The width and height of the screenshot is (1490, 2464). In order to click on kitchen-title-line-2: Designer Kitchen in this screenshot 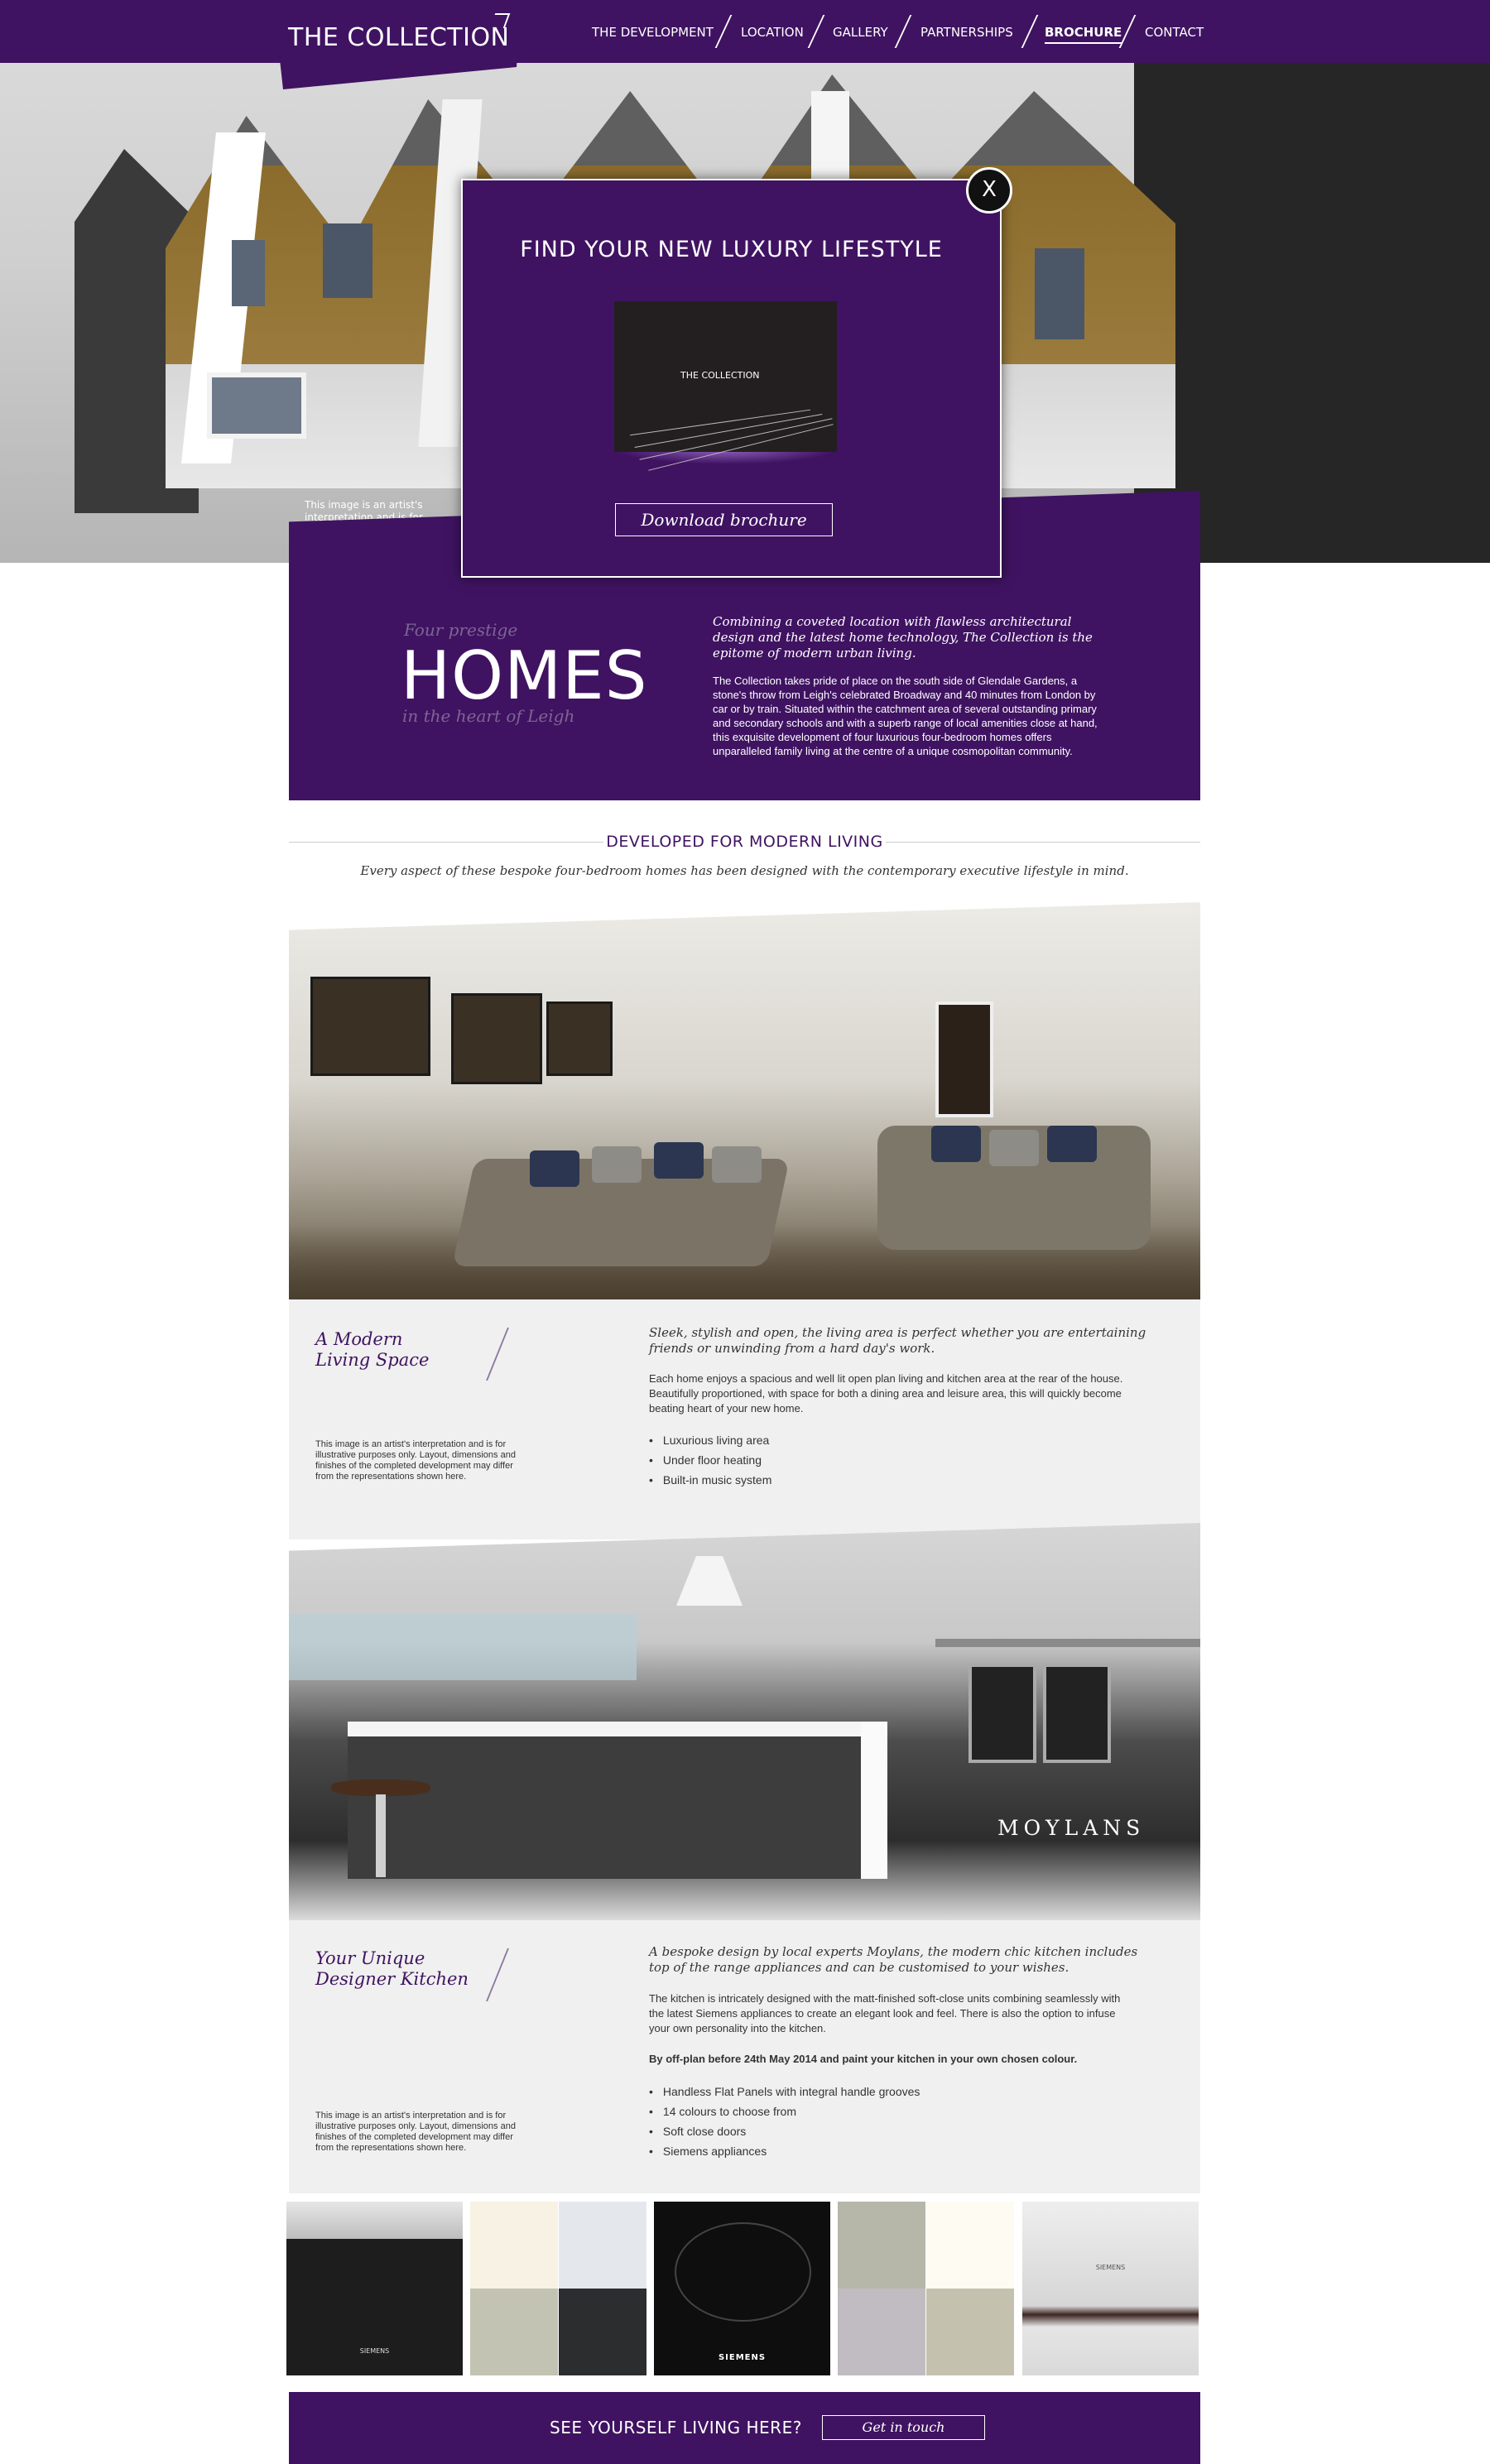, I will do `click(392, 1979)`.